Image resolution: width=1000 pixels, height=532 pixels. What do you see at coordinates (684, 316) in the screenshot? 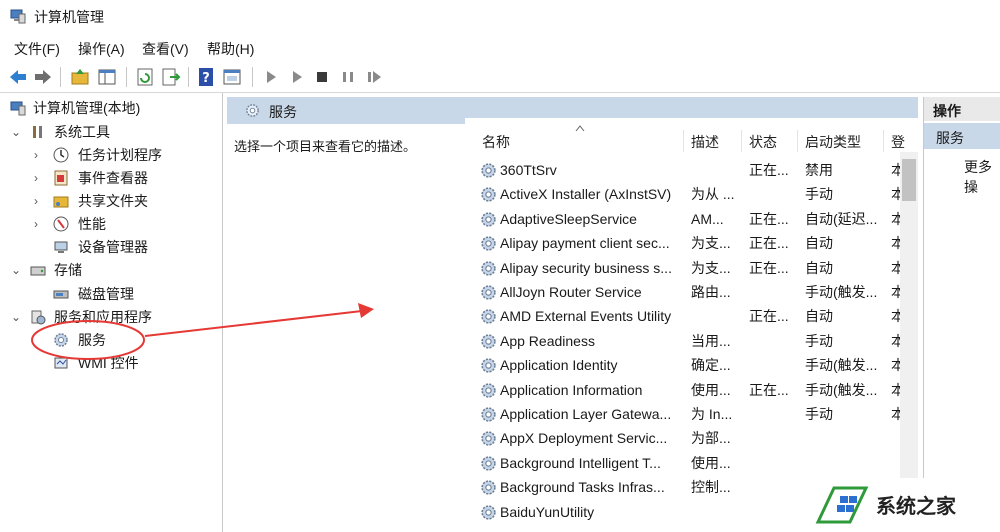
I see `table-row: AMD External Events Utility 正在... 自动本` at bounding box center [684, 316].